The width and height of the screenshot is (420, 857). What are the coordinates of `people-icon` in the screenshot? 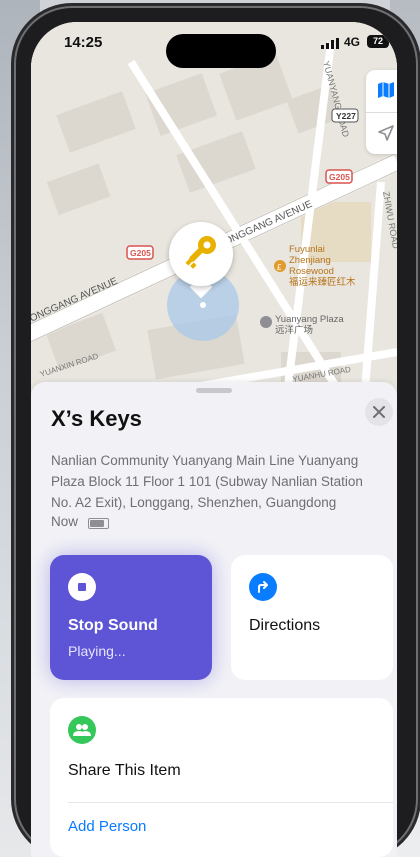 It's located at (82, 730).